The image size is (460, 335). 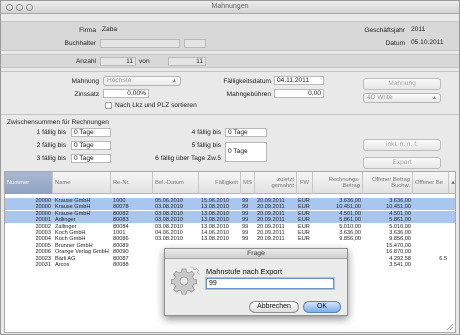 What do you see at coordinates (119, 233) in the screenshot?
I see `cell-renr: 1001` at bounding box center [119, 233].